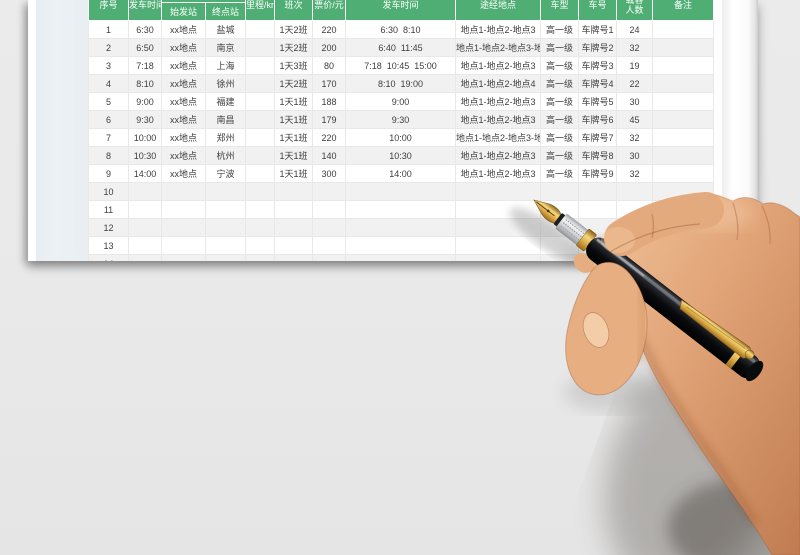 Image resolution: width=800 pixels, height=555 pixels. What do you see at coordinates (683, 10) in the screenshot?
I see `header-remark: 备注` at bounding box center [683, 10].